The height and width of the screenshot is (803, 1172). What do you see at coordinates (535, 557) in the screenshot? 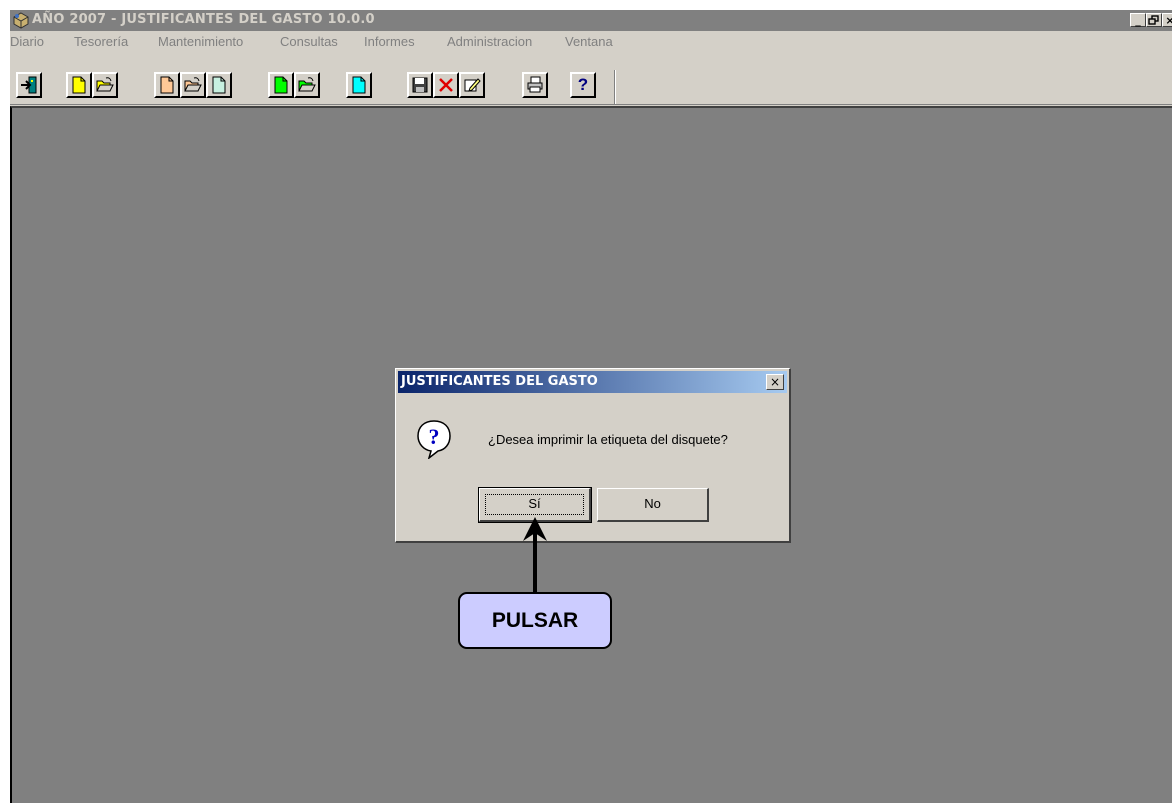
I see `pointer-arrow` at bounding box center [535, 557].